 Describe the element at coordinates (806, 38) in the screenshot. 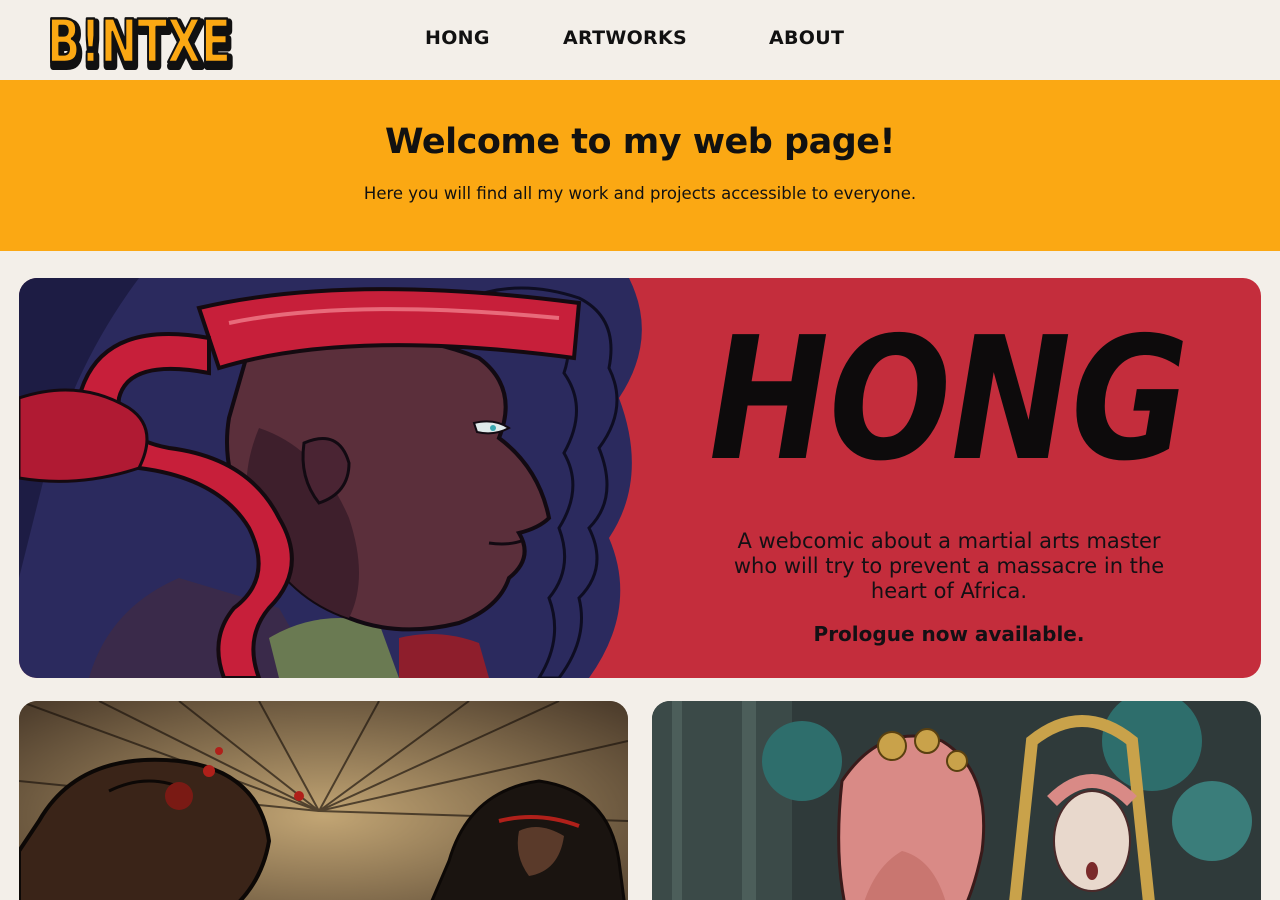

I see `nav-link-about: ABOUT` at that location.